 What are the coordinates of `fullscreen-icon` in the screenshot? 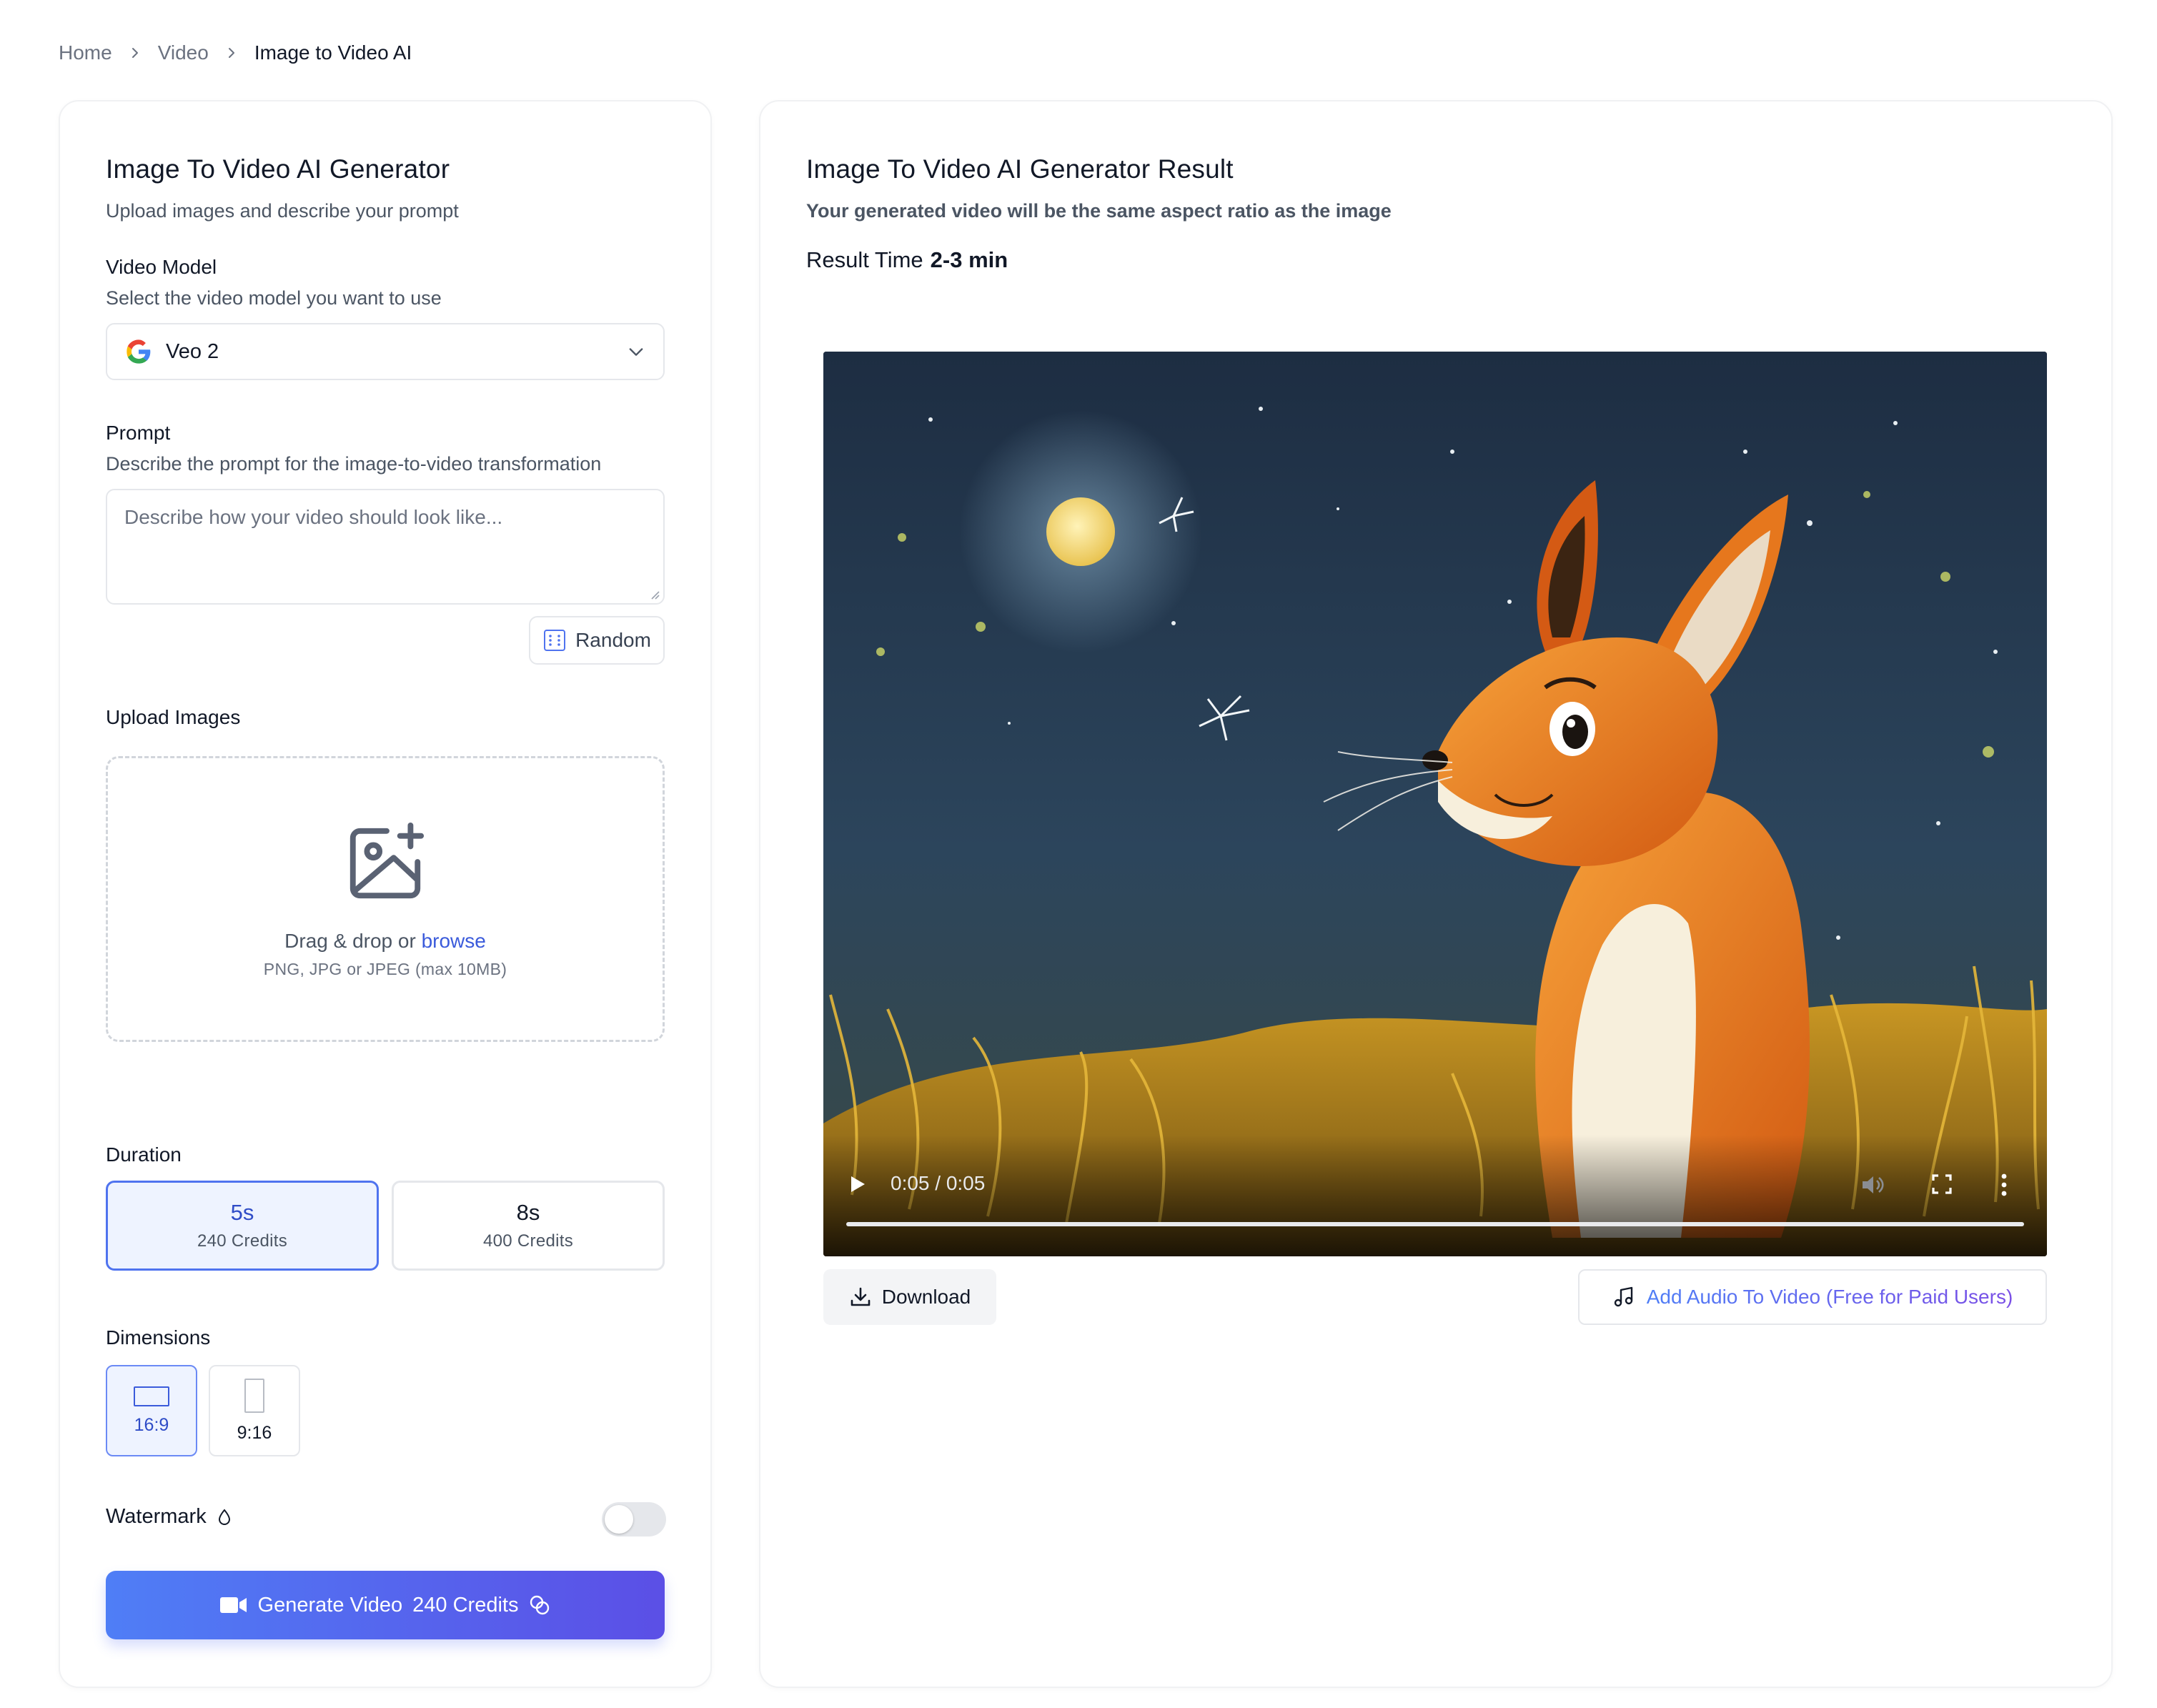 It's located at (1942, 1184).